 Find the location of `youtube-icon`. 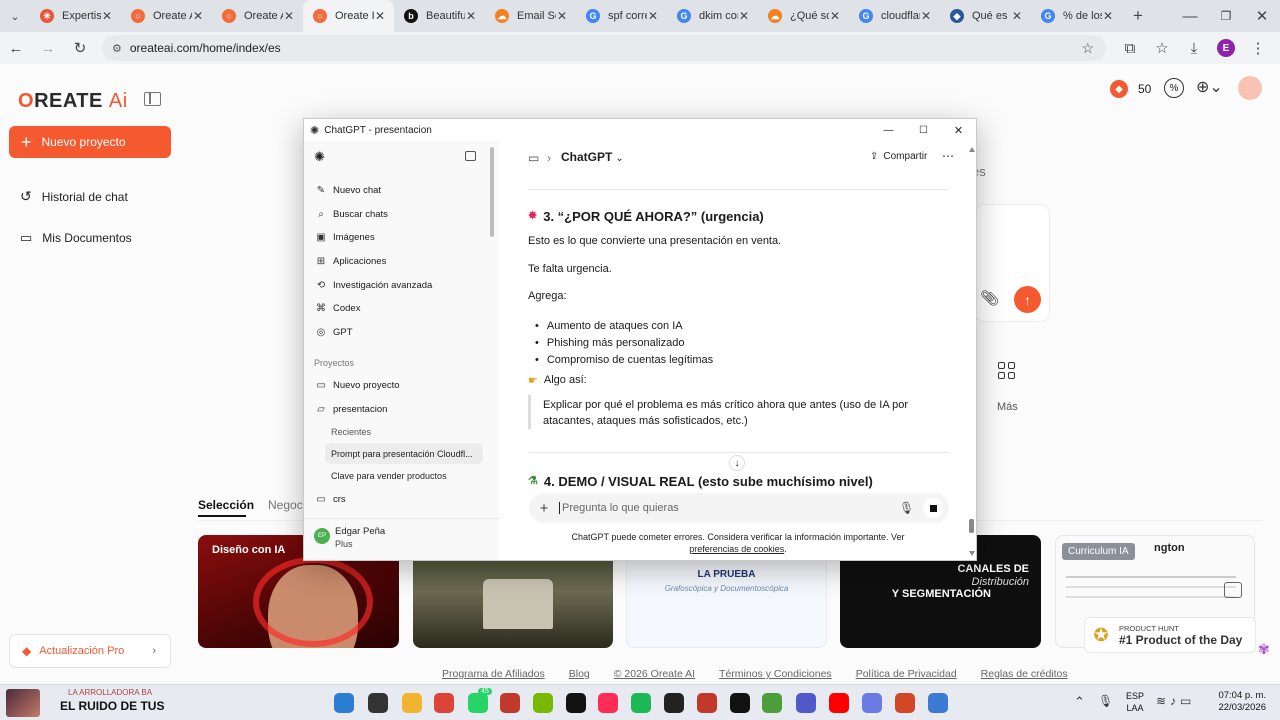

youtube-icon is located at coordinates (839, 703).